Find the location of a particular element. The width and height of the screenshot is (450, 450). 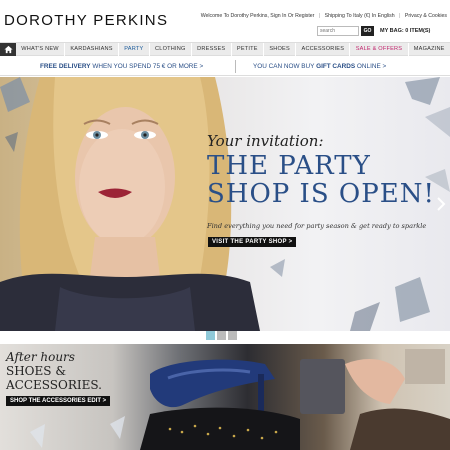

home-icon is located at coordinates (8, 49).